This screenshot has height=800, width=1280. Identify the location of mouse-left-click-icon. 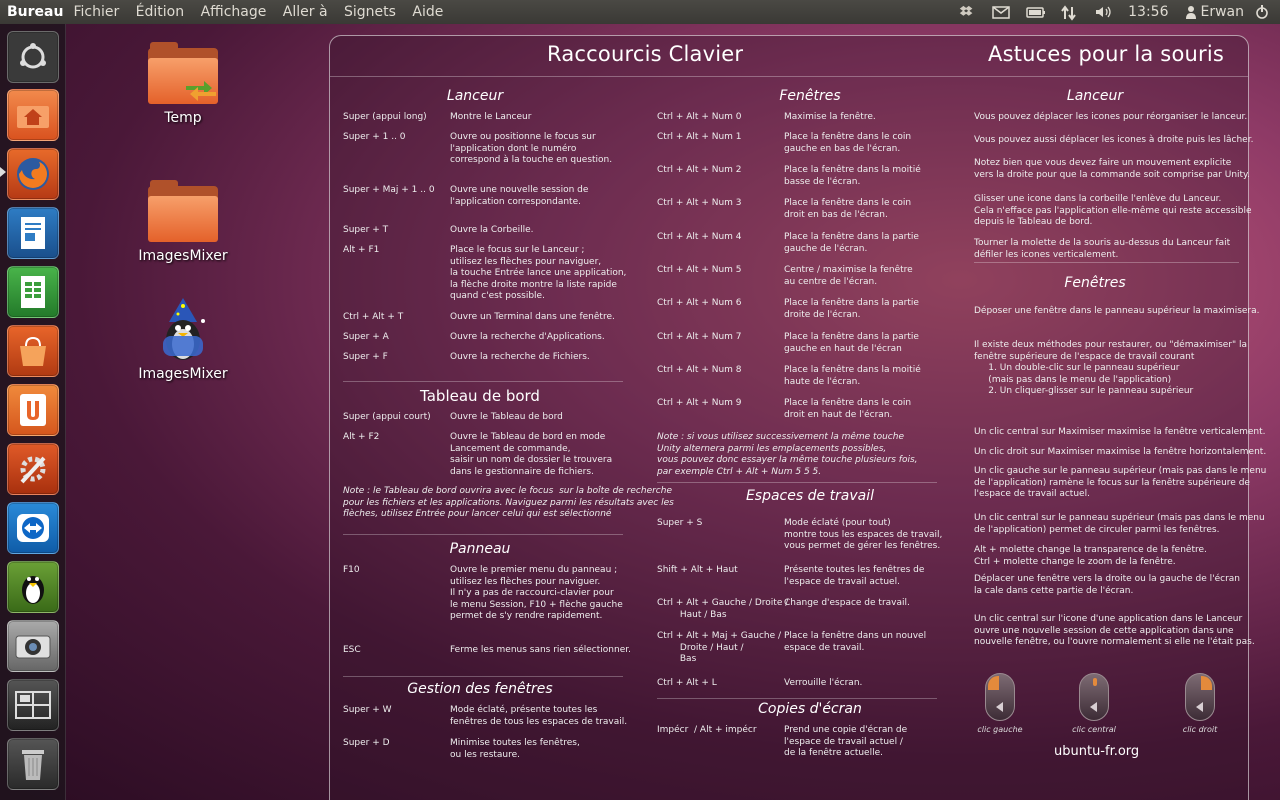
(1000, 697).